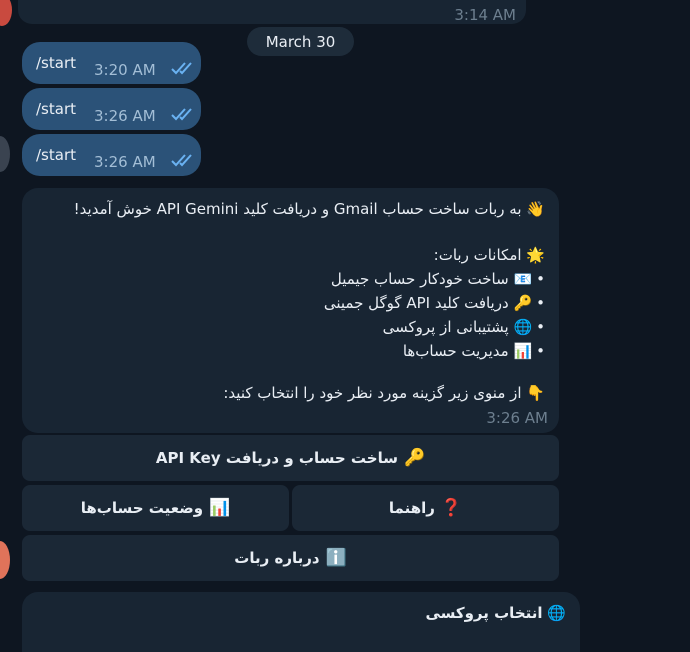 The image size is (690, 652). What do you see at coordinates (276, 458) in the screenshot?
I see `button-label: ساخت حساب و دریافت API Key` at bounding box center [276, 458].